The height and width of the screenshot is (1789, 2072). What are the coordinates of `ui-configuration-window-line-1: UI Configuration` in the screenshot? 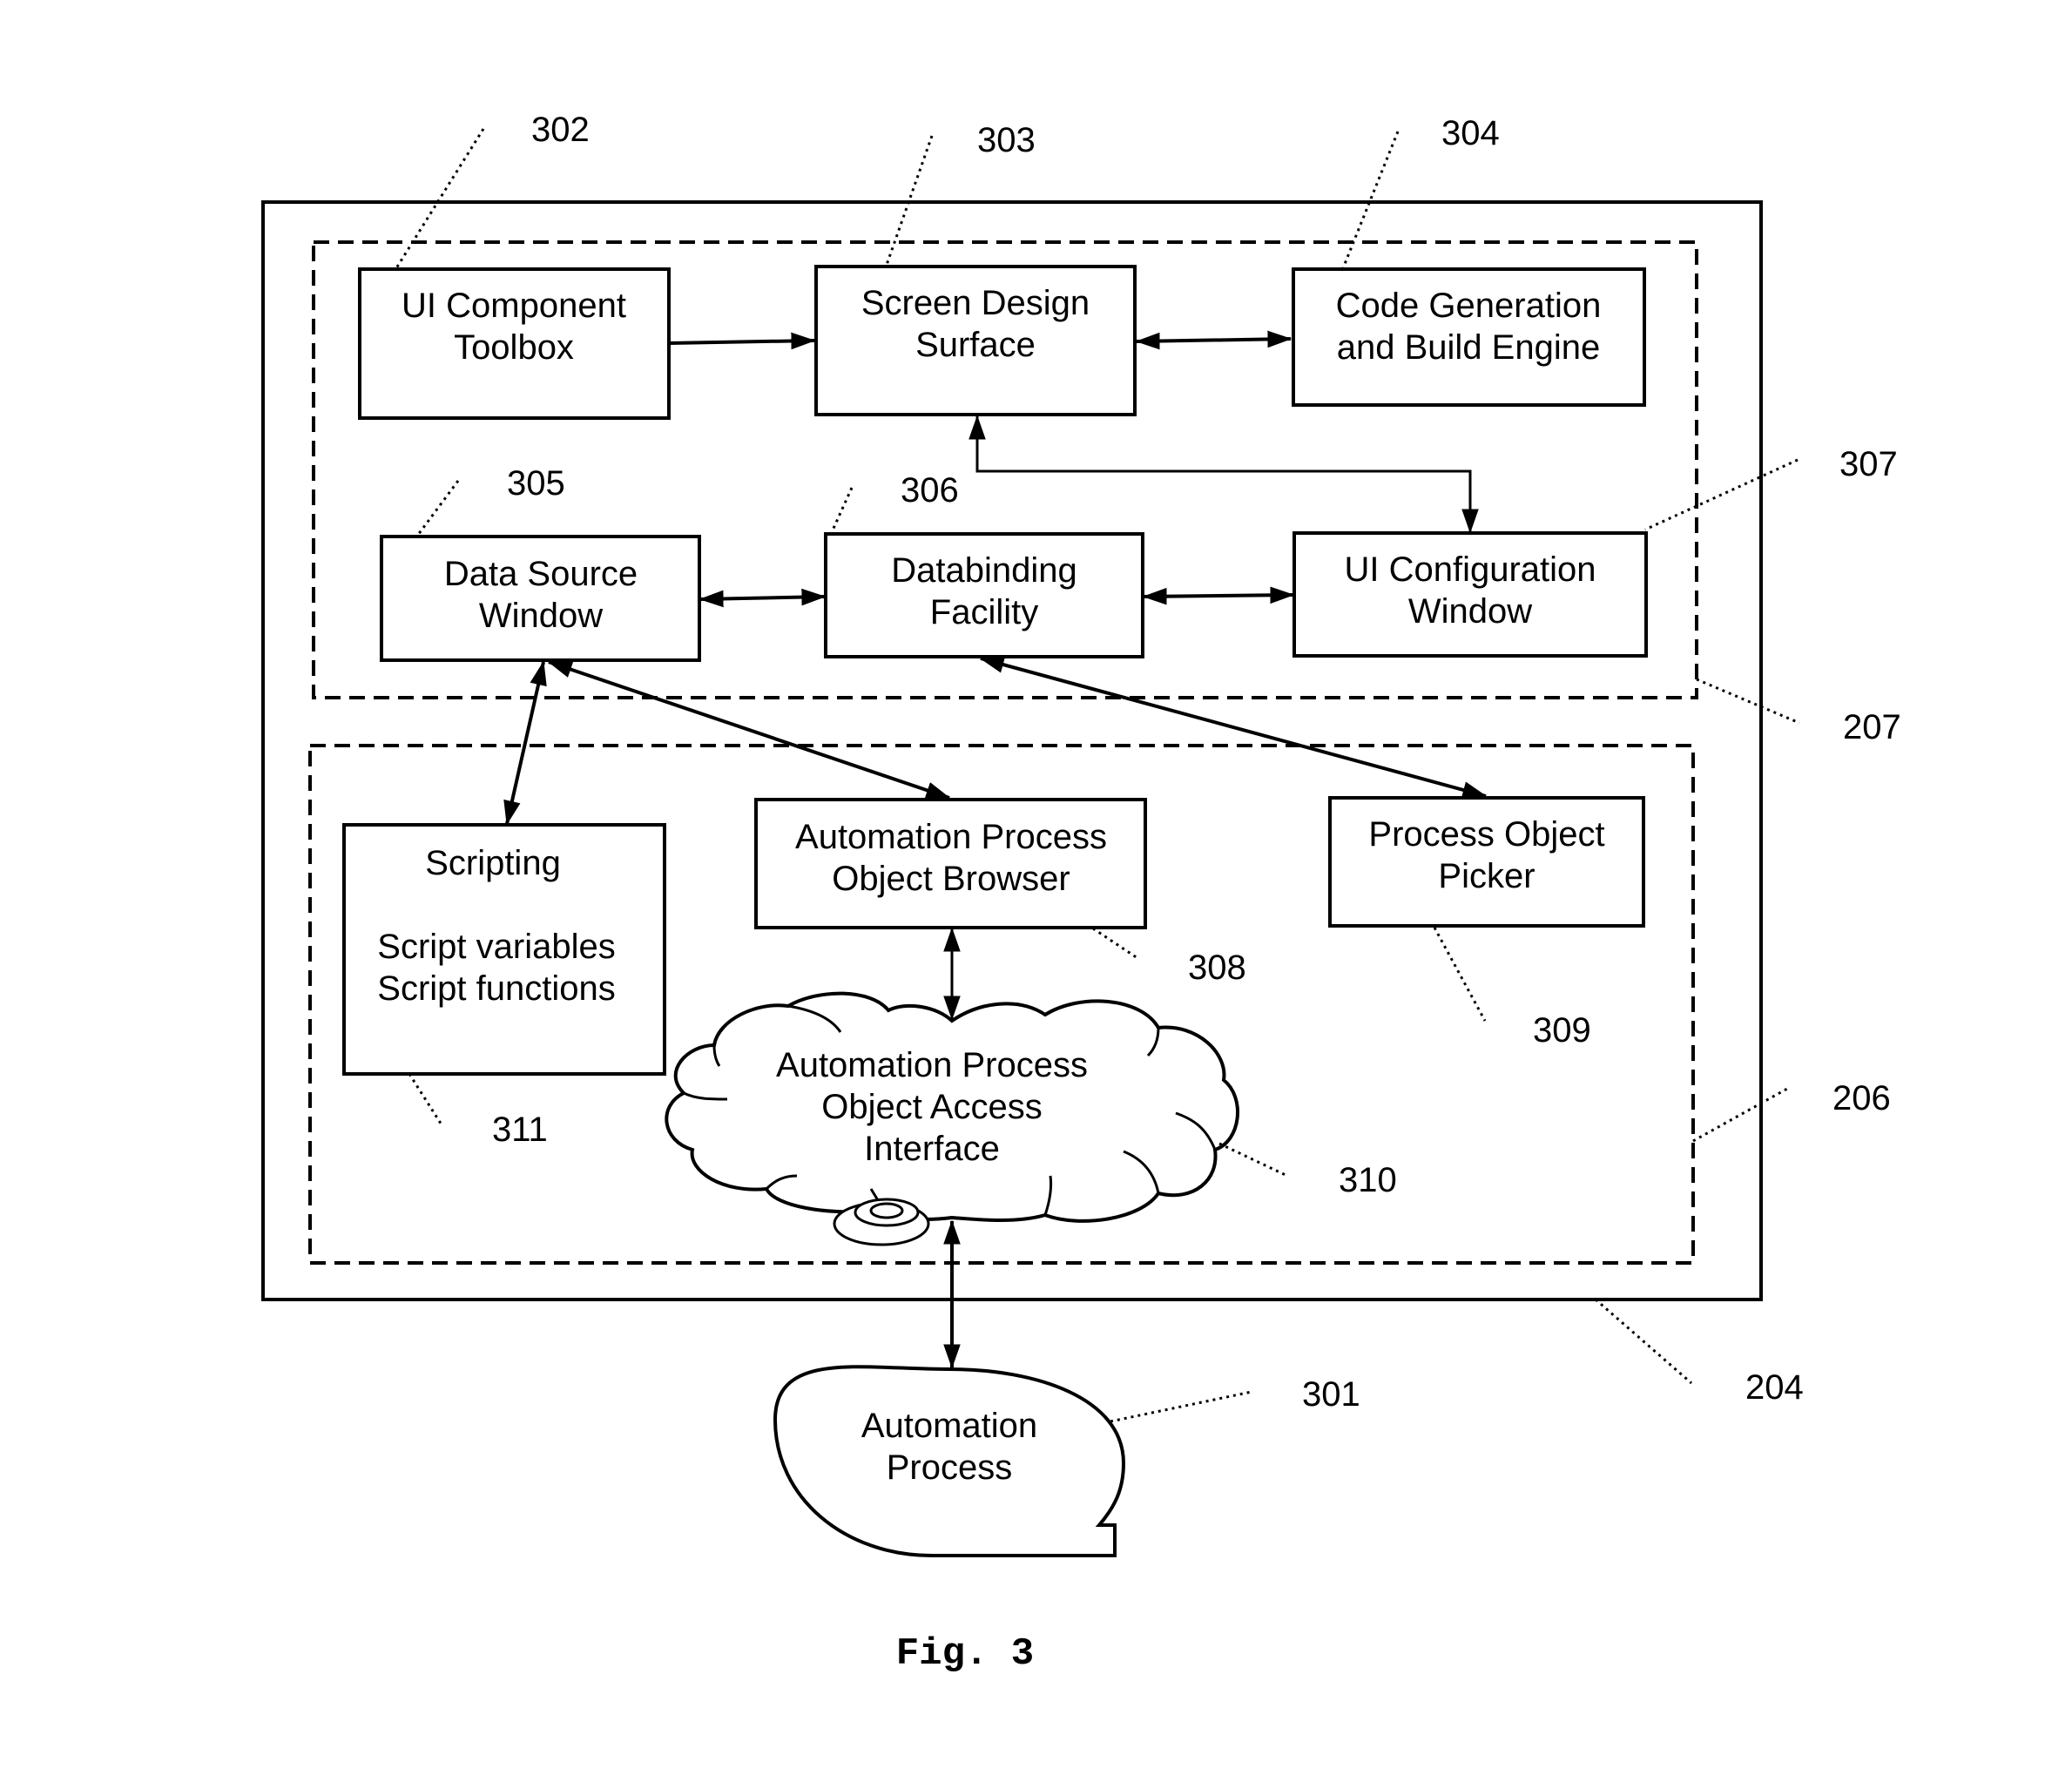 It's located at (1470, 569).